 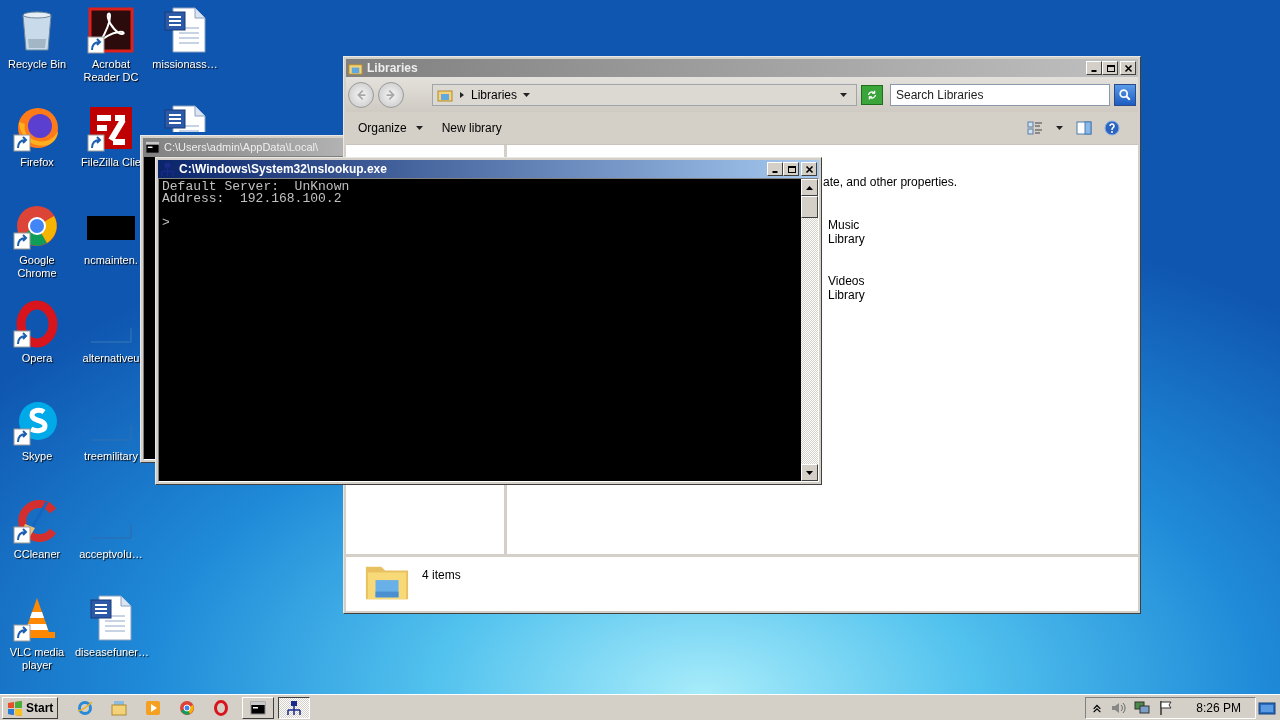 I want to click on console-prompt: >, so click(x=166, y=223).